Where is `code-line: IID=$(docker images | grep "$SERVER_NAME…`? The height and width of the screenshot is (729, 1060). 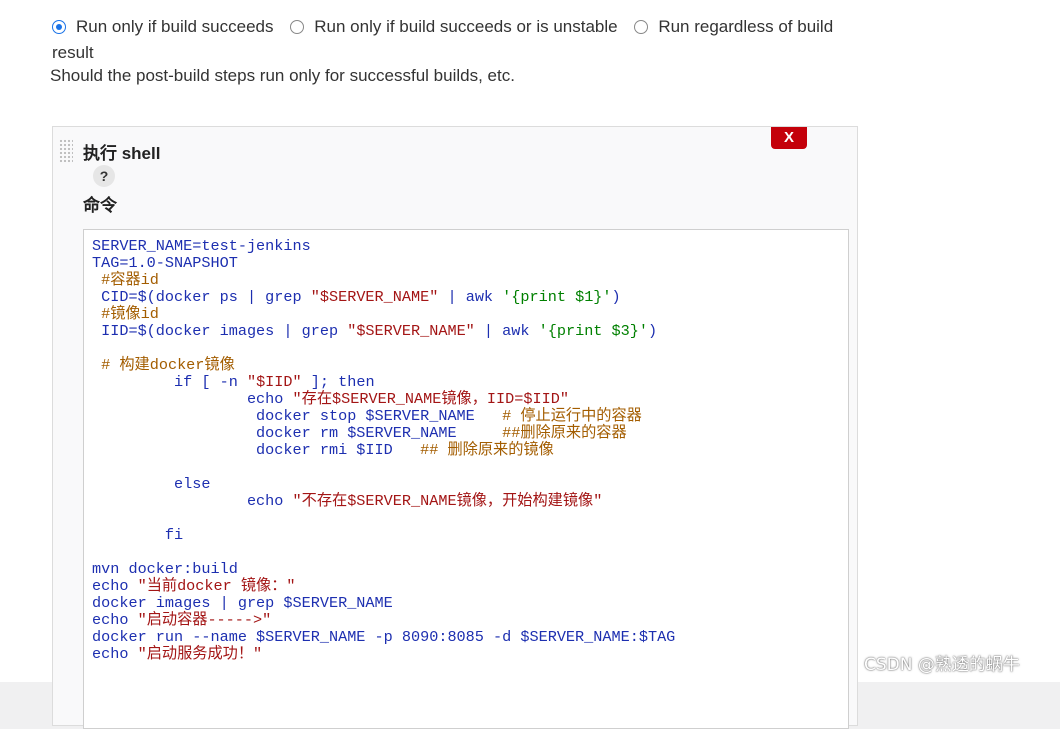 code-line: IID=$(docker images | grep "$SERVER_NAME… is located at coordinates (375, 331).